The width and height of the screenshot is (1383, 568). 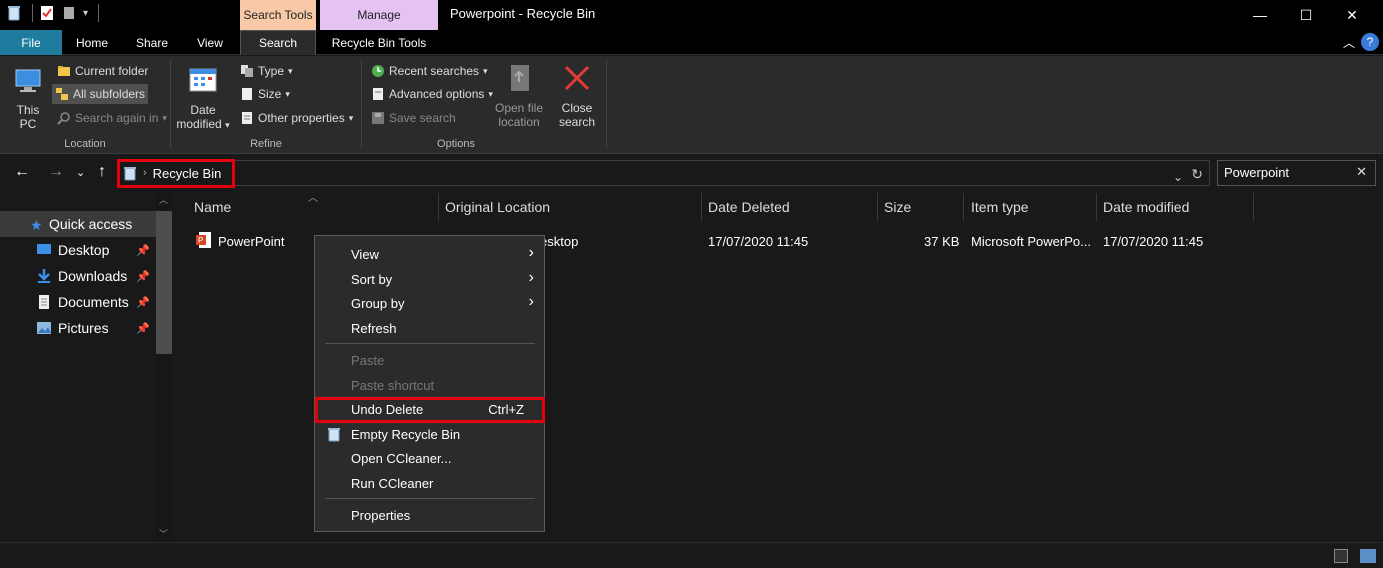 What do you see at coordinates (1370, 42) in the screenshot?
I see `help-icon: ?` at bounding box center [1370, 42].